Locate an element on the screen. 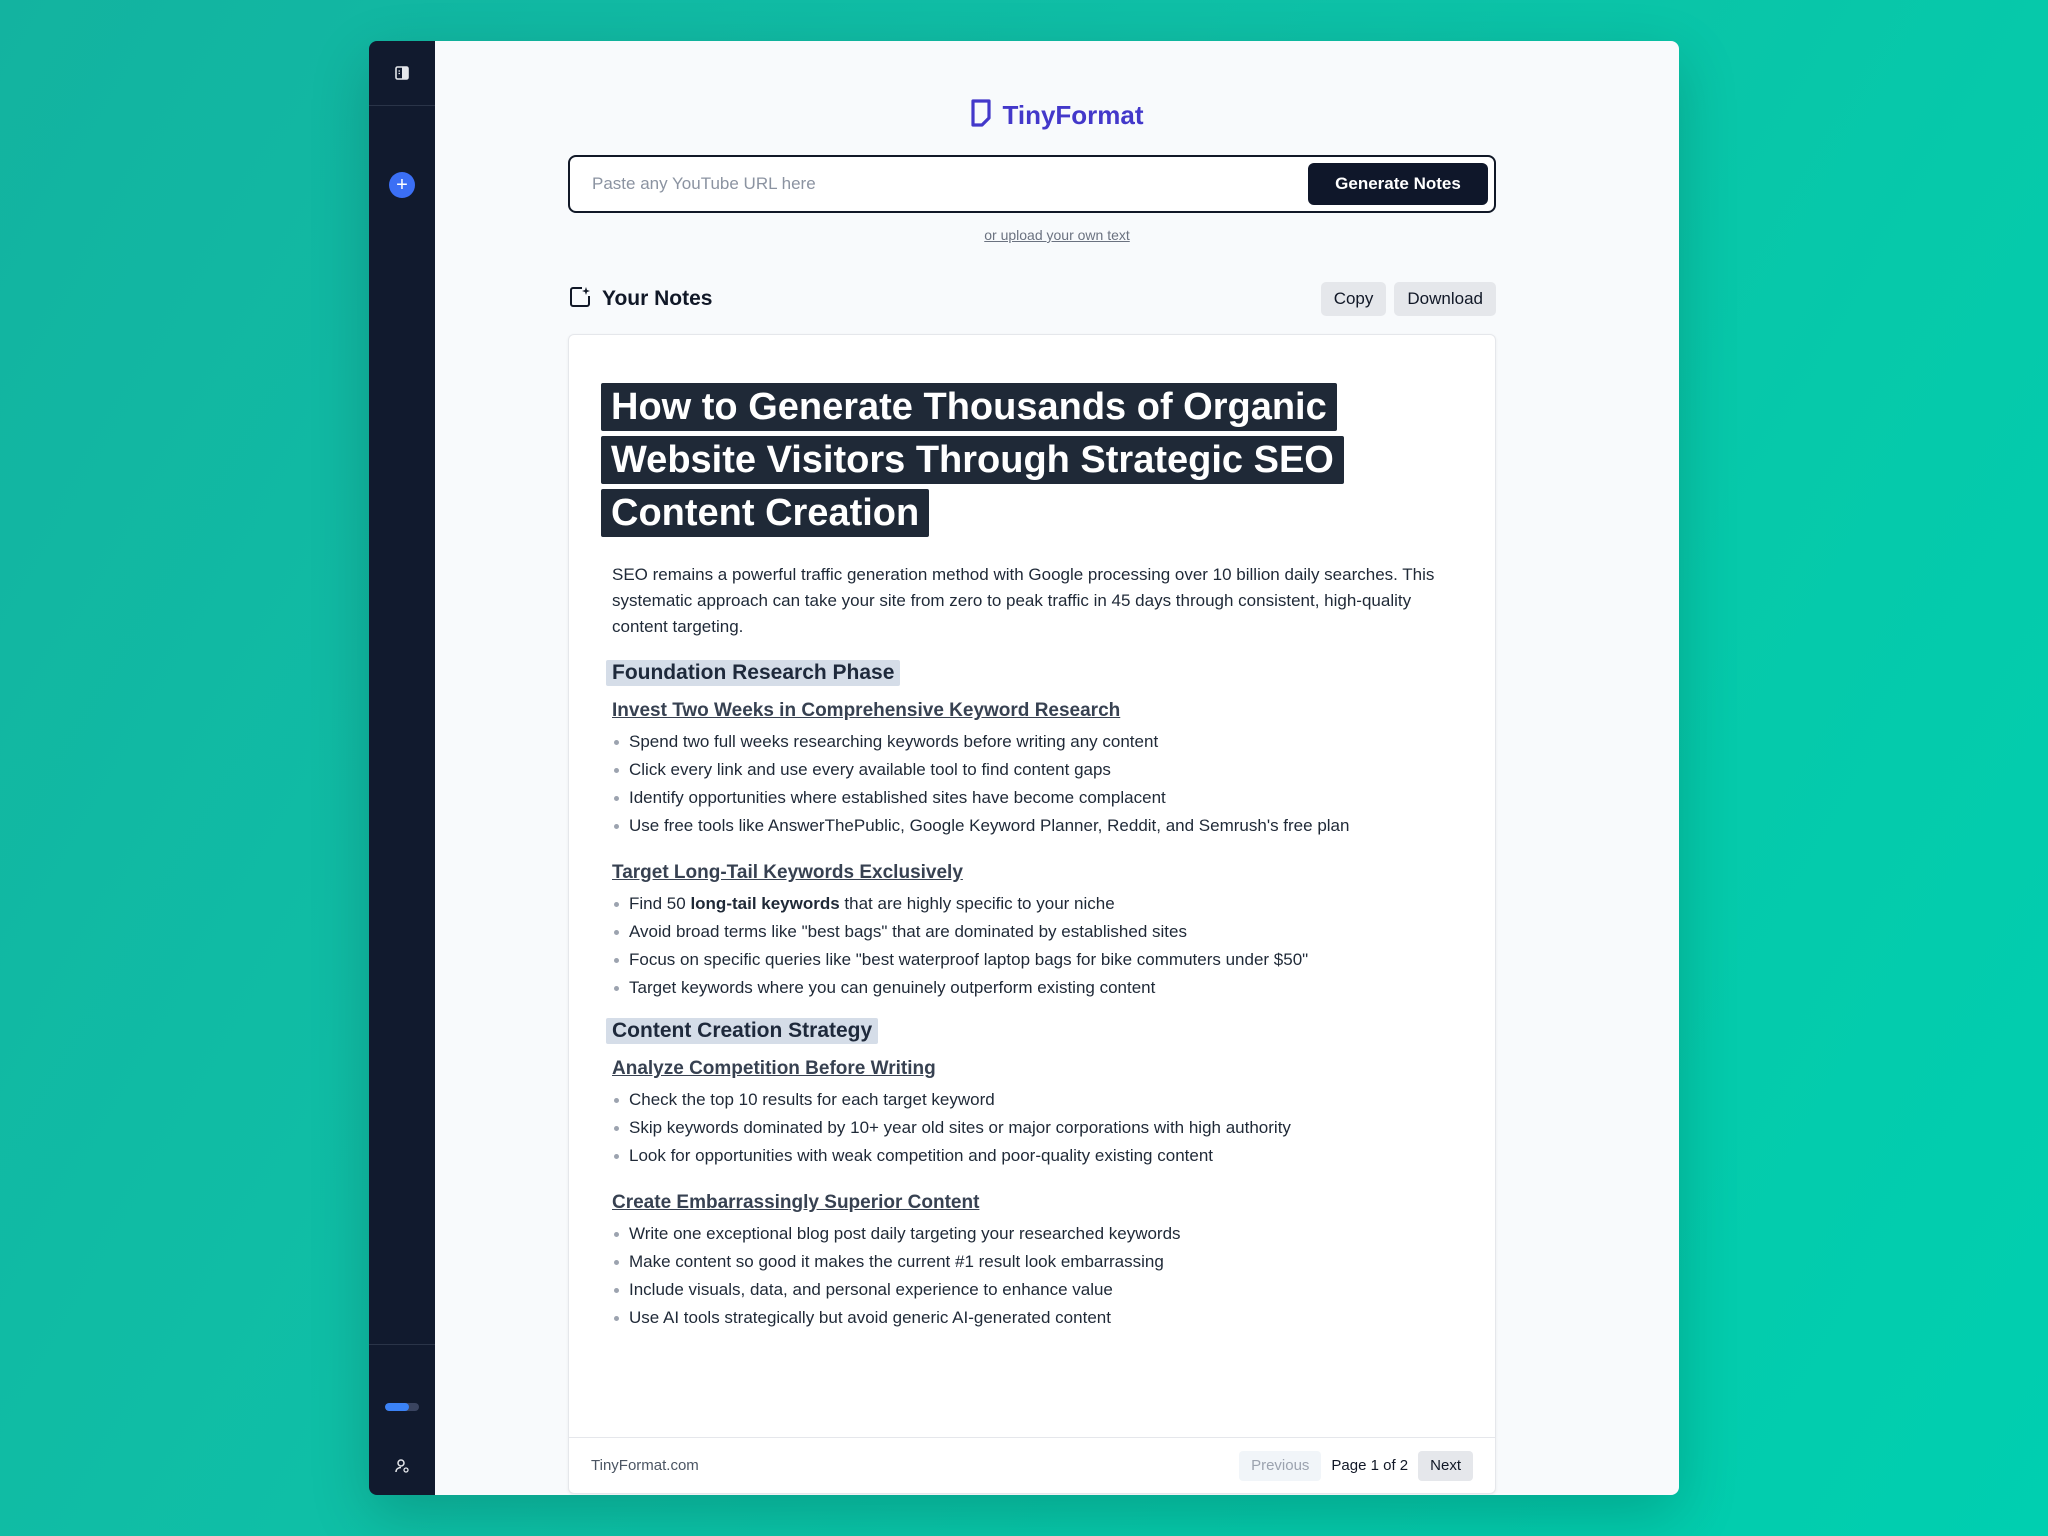 The image size is (2048, 1536). generate-notes-button: Generate Notes is located at coordinates (1398, 184).